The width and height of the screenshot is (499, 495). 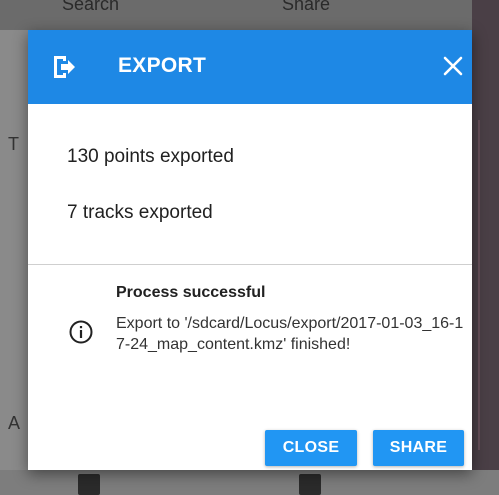 I want to click on share-button: SHARE, so click(x=418, y=448).